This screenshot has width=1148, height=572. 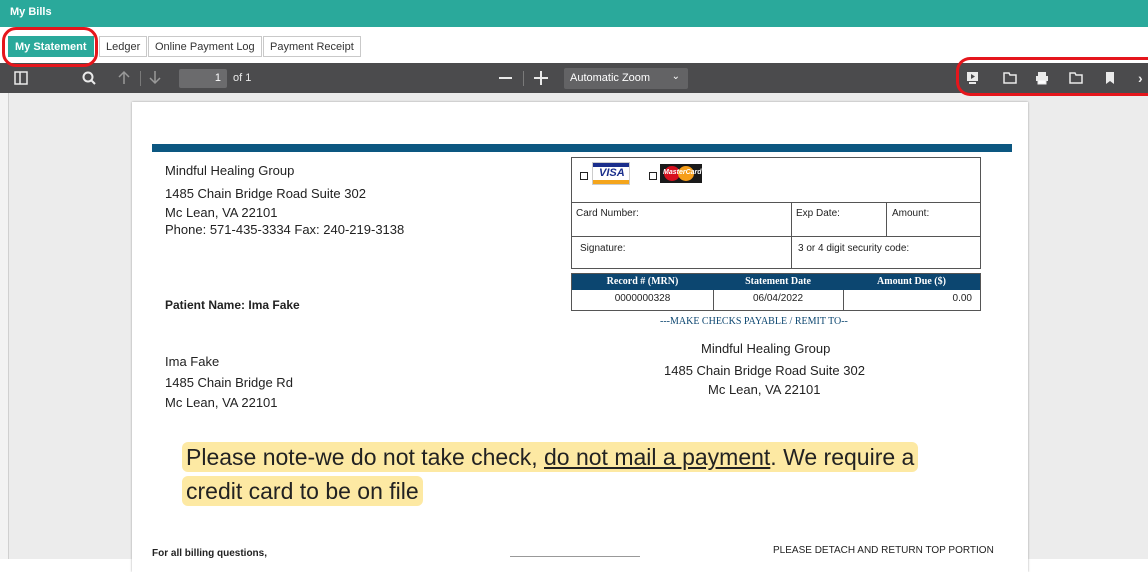 I want to click on note-text-1: Please note-we do not take check,, so click(x=365, y=457).